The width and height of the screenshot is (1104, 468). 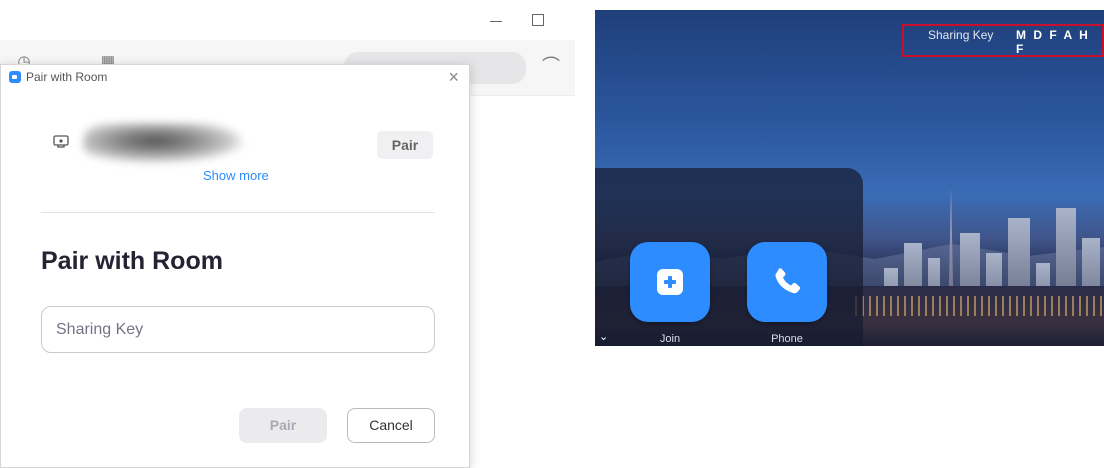 I want to click on sharing-key-value: M D F A H F, so click(x=1053, y=42).